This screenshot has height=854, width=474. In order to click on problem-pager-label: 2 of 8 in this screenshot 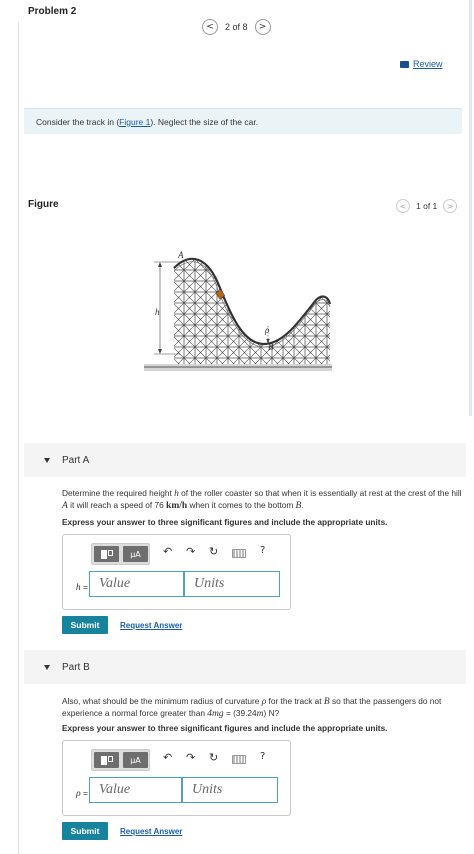, I will do `click(236, 27)`.